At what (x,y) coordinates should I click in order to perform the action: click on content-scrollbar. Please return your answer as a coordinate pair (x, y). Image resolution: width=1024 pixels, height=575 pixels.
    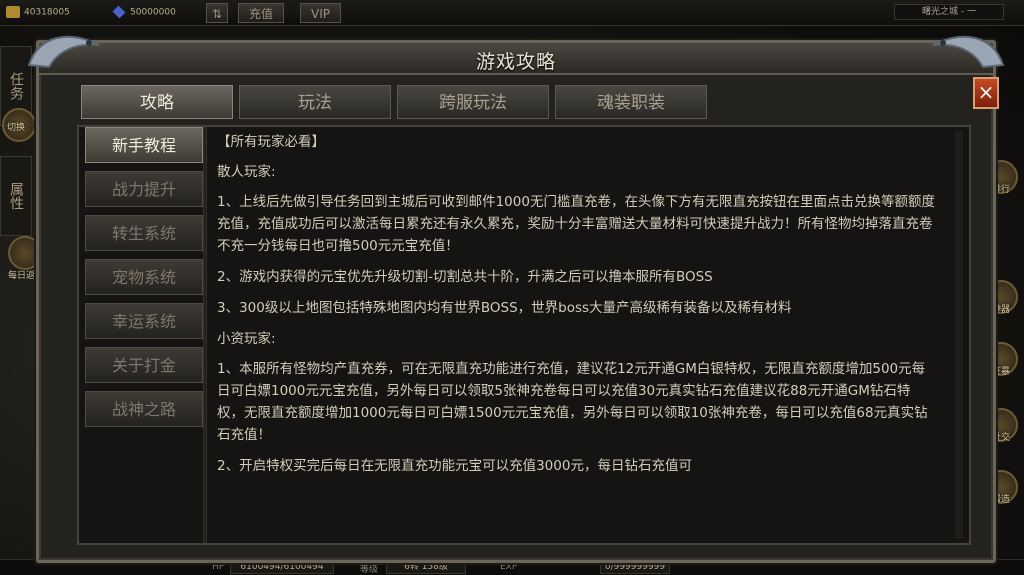
    Looking at the image, I should click on (959, 335).